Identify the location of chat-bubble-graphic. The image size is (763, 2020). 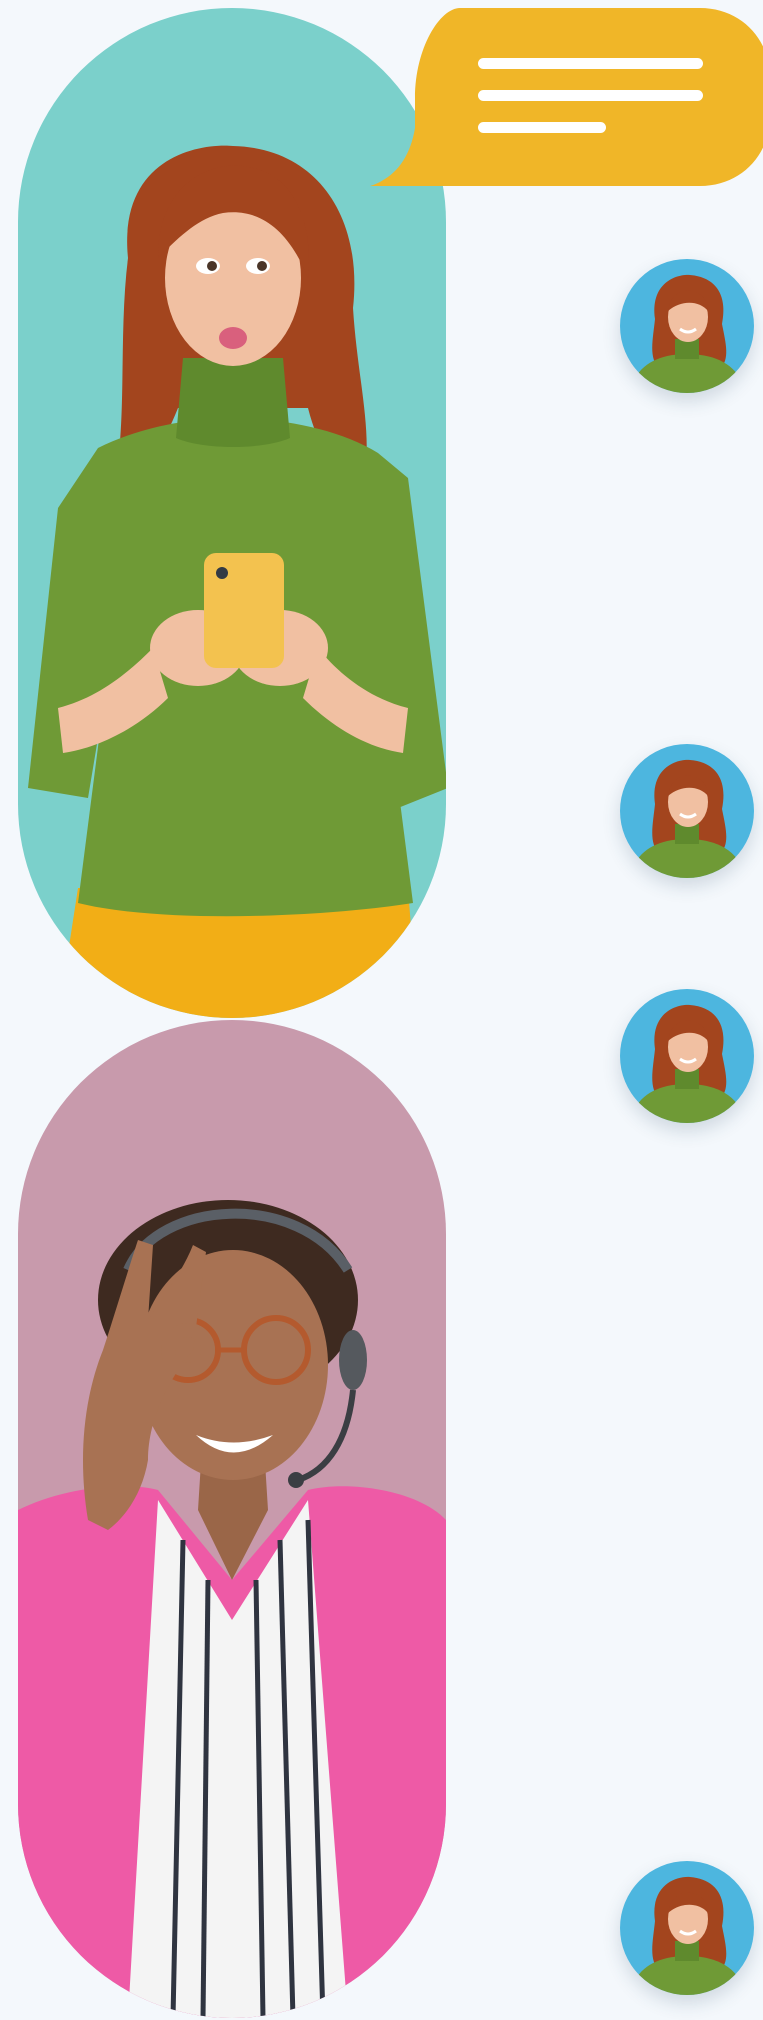
(566, 97).